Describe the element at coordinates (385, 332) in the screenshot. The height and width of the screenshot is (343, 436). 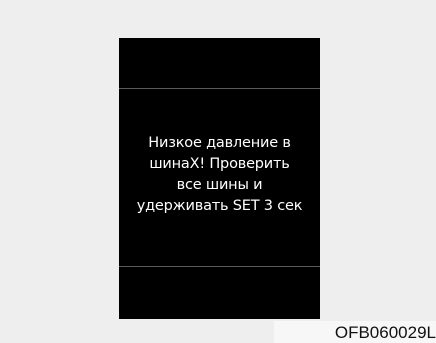
I see `figure-code: OFB060029L` at that location.